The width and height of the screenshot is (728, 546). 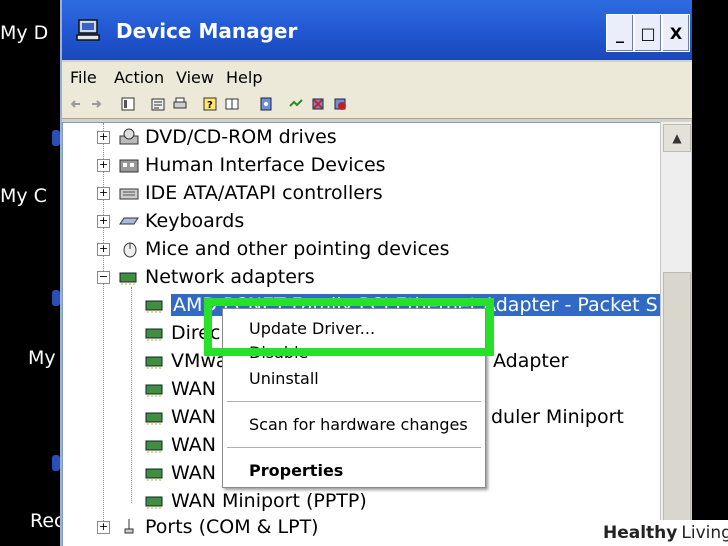 I want to click on tree-item-keyboards: + Keyboards, so click(x=170, y=221).